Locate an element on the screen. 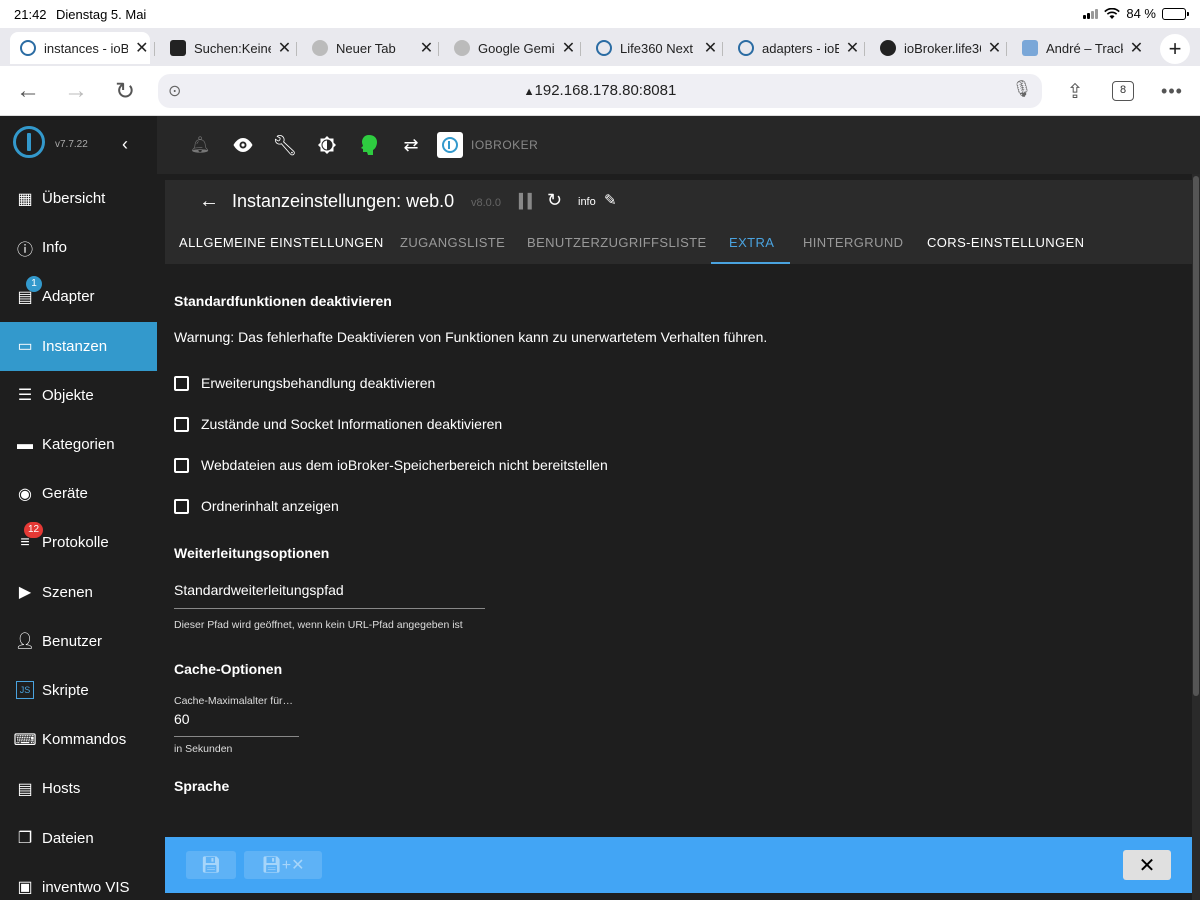  close-icon: ✕ is located at coordinates (1147, 865).